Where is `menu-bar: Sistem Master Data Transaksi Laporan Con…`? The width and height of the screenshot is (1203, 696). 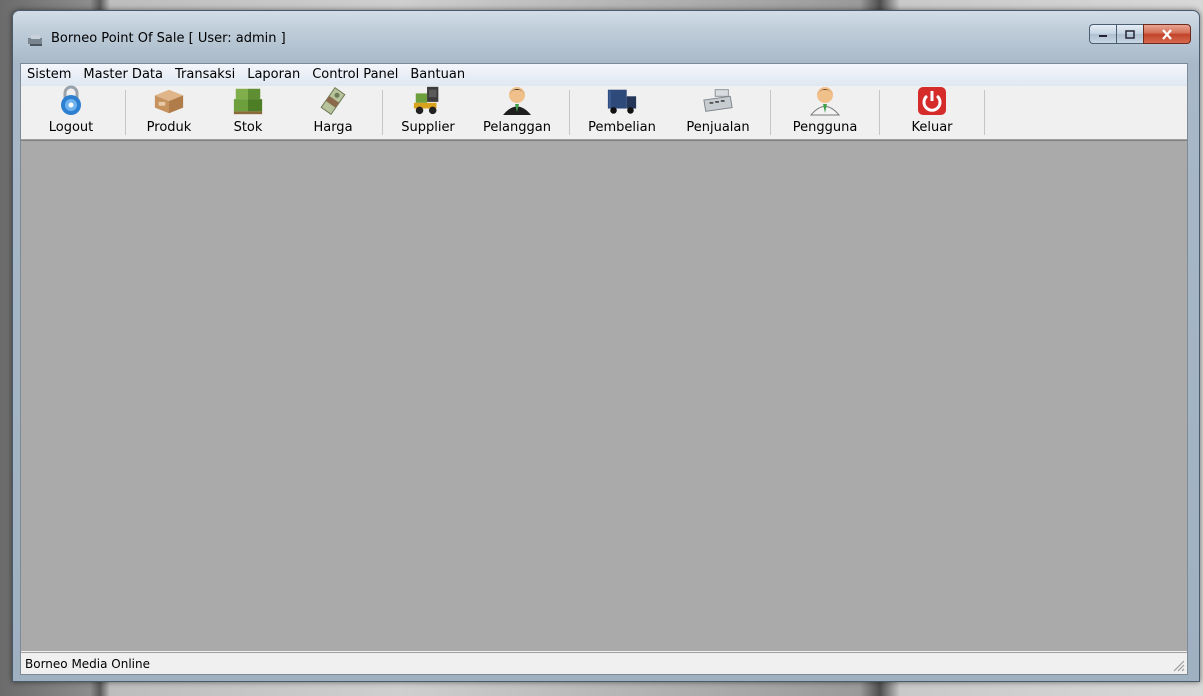 menu-bar: Sistem Master Data Transaksi Laporan Con… is located at coordinates (604, 75).